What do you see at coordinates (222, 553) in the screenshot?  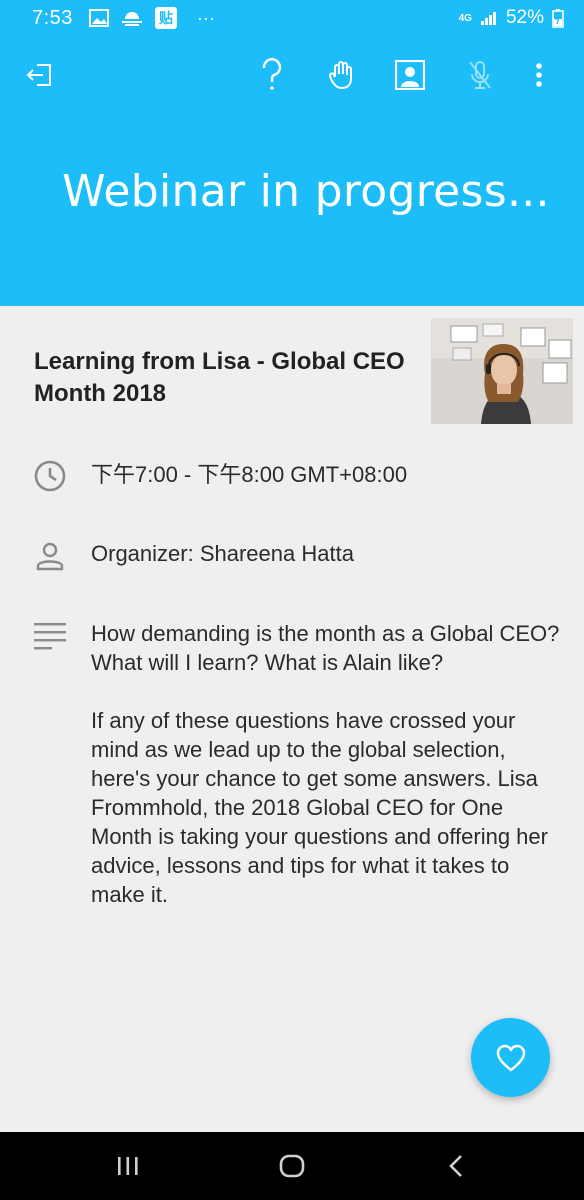 I see `organizer-name: Organizer: Shareena Hatta` at bounding box center [222, 553].